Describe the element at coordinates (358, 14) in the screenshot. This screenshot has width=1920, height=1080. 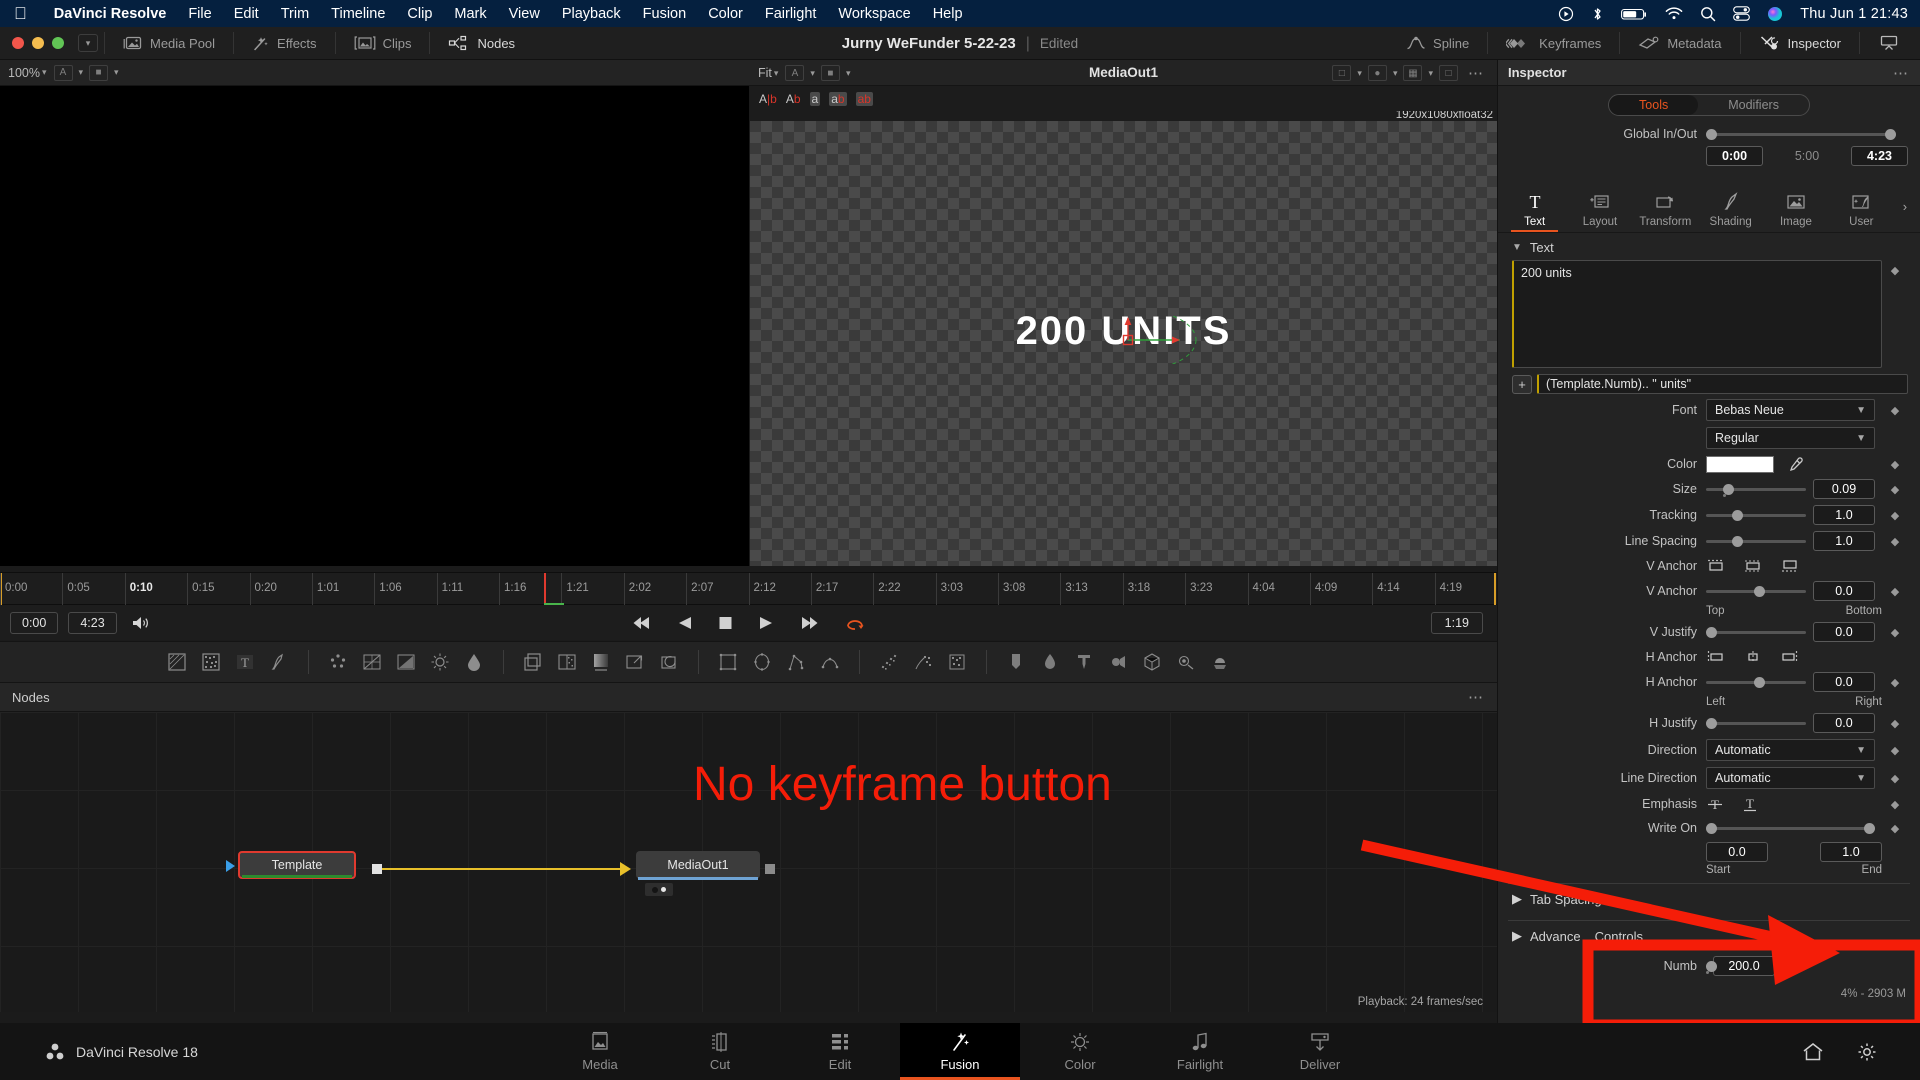
I see `menu-timeline: Timeline` at that location.